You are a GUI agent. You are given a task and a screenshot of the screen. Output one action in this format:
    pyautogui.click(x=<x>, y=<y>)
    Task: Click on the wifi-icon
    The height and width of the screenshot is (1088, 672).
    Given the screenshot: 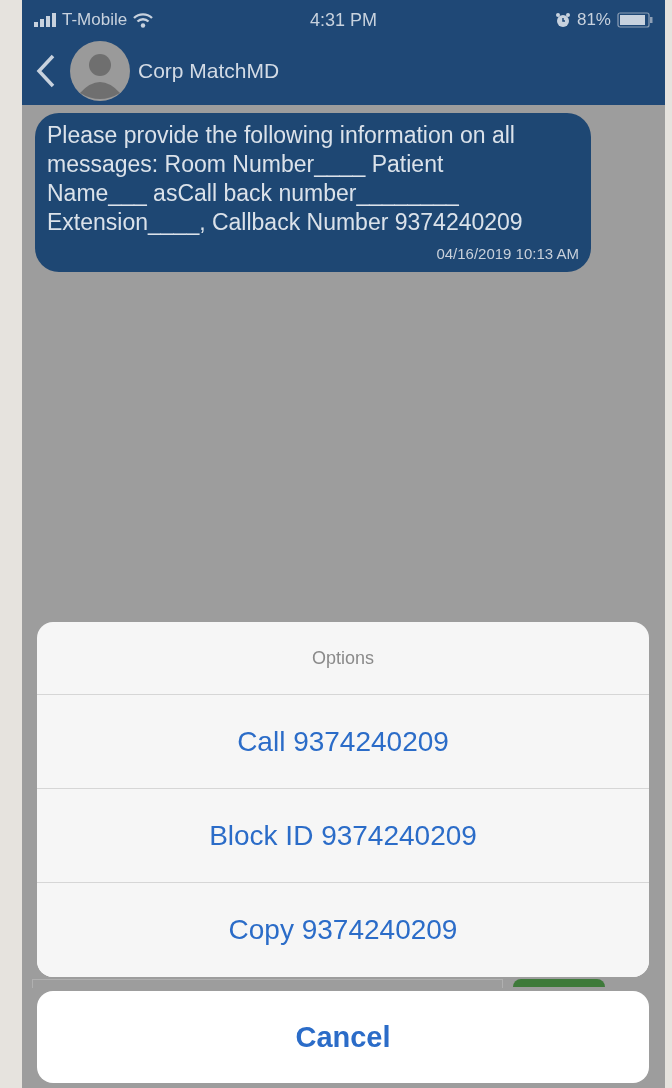 What is the action you would take?
    pyautogui.click(x=143, y=20)
    